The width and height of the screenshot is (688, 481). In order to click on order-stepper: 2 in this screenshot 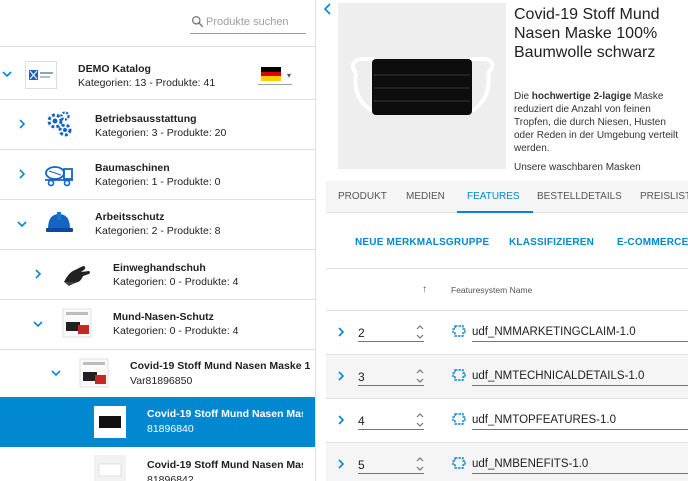, I will do `click(391, 332)`.